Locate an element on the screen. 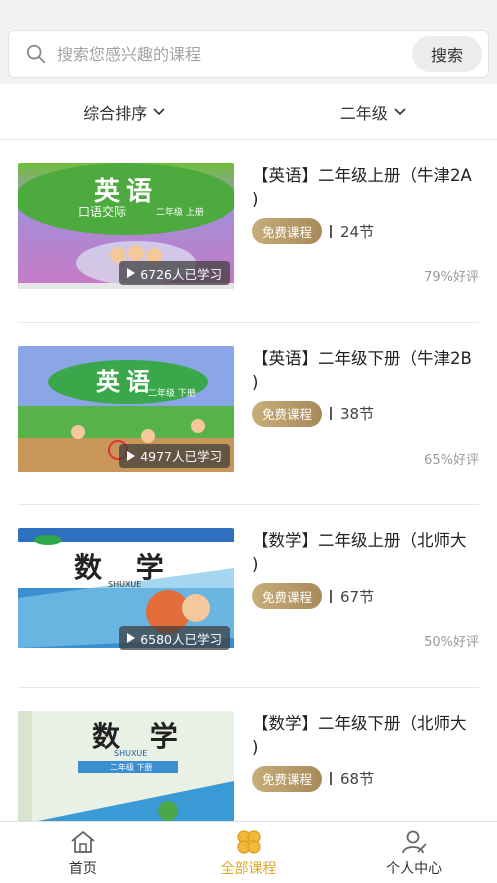 This screenshot has width=497, height=883. course-title: 【英语】二年级上册（牛津2A ) is located at coordinates (365, 188).